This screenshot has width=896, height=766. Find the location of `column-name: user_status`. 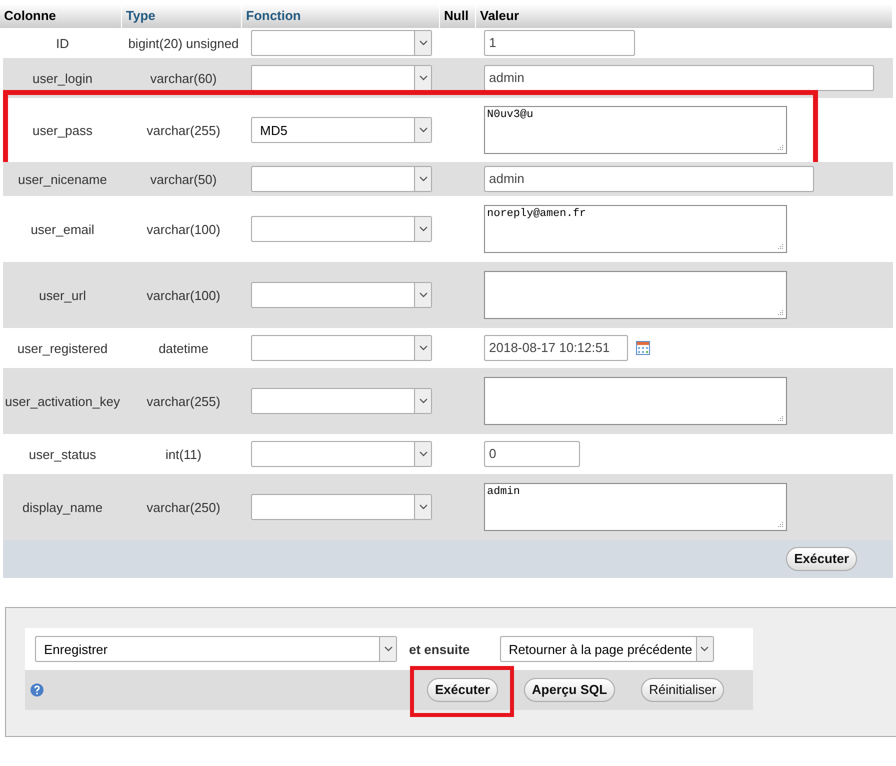

column-name: user_status is located at coordinates (63, 454).